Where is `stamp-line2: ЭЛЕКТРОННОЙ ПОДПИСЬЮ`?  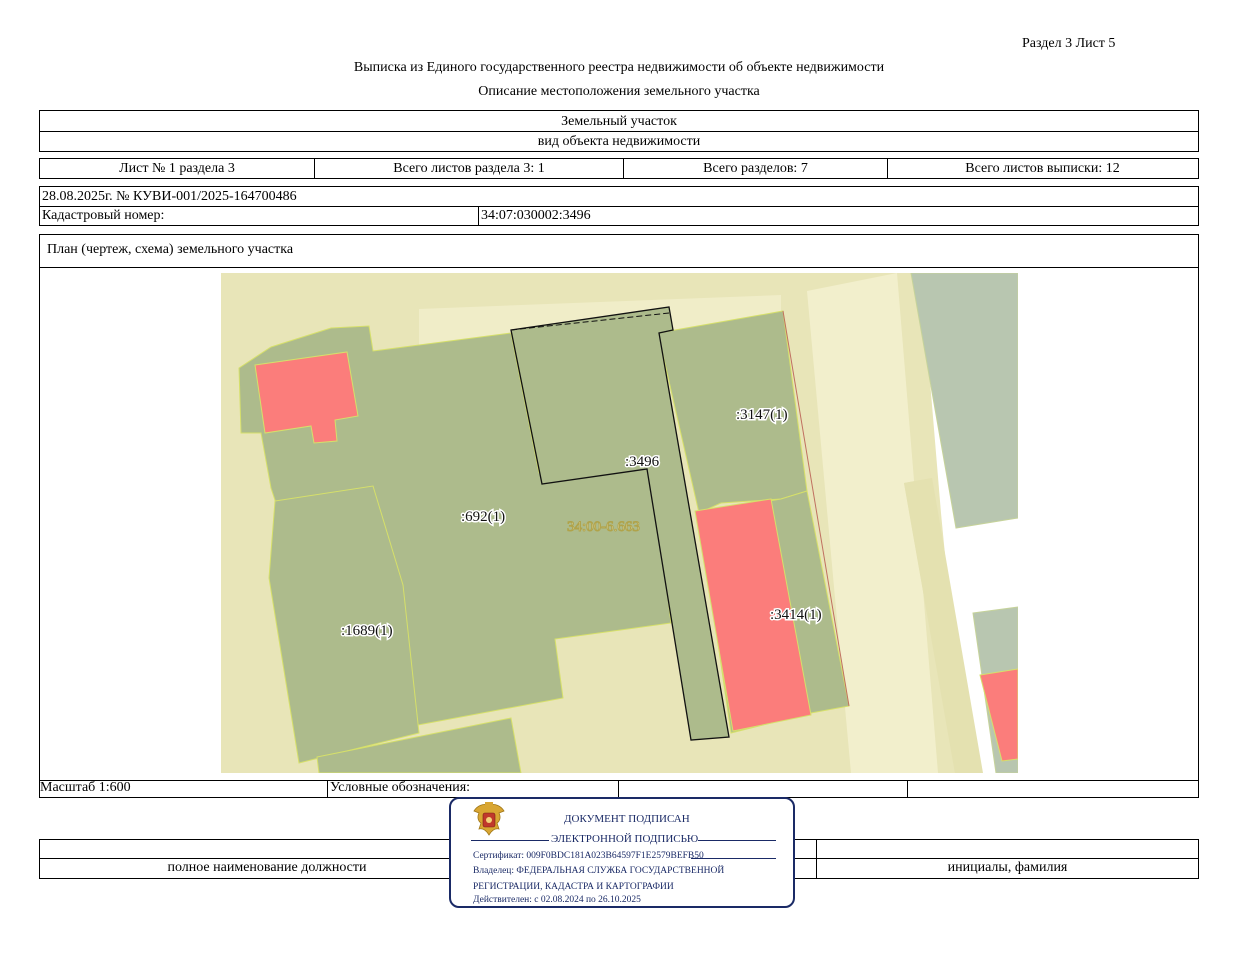 stamp-line2: ЭЛЕКТРОННОЙ ПОДПИСЬЮ is located at coordinates (625, 839).